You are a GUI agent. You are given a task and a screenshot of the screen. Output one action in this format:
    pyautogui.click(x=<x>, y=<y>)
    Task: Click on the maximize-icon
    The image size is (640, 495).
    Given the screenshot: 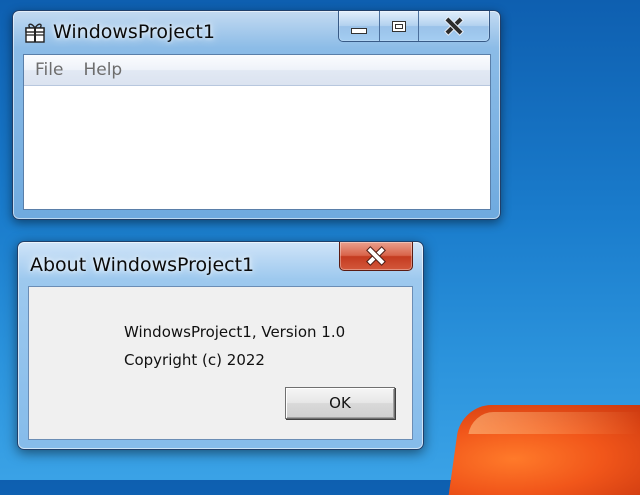 What is the action you would take?
    pyautogui.click(x=399, y=26)
    